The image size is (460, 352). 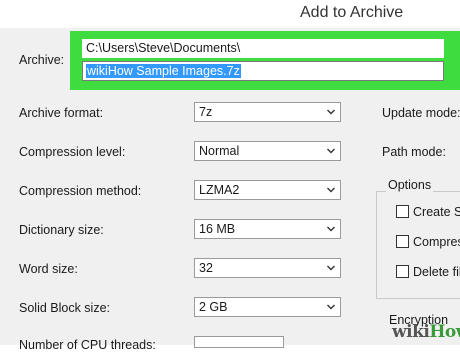 What do you see at coordinates (444, 332) in the screenshot?
I see `watermark-how: How` at bounding box center [444, 332].